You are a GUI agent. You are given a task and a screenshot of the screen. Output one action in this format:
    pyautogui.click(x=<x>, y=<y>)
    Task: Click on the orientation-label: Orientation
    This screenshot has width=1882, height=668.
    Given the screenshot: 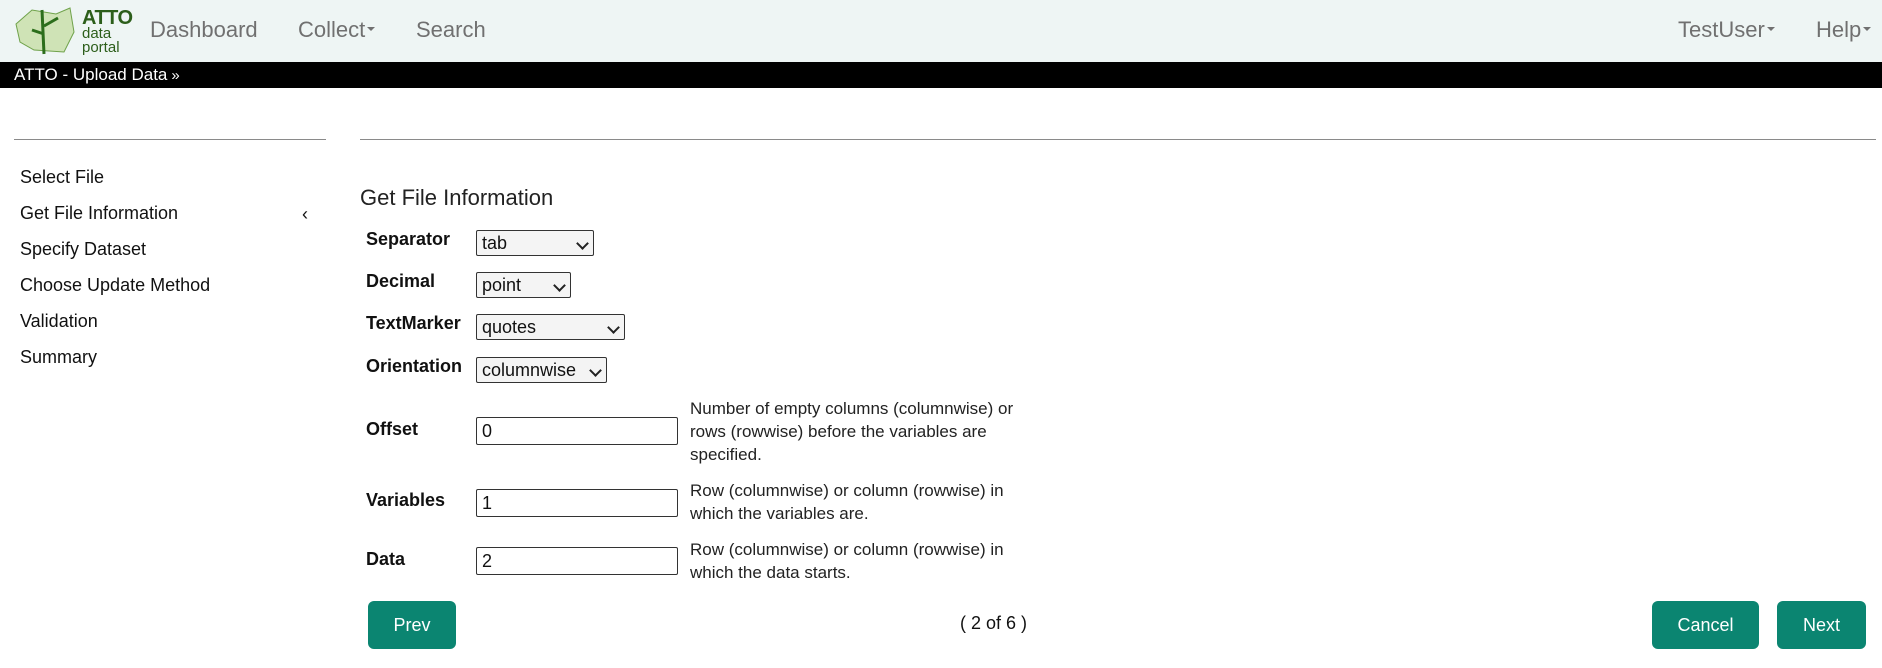 What is the action you would take?
    pyautogui.click(x=414, y=366)
    